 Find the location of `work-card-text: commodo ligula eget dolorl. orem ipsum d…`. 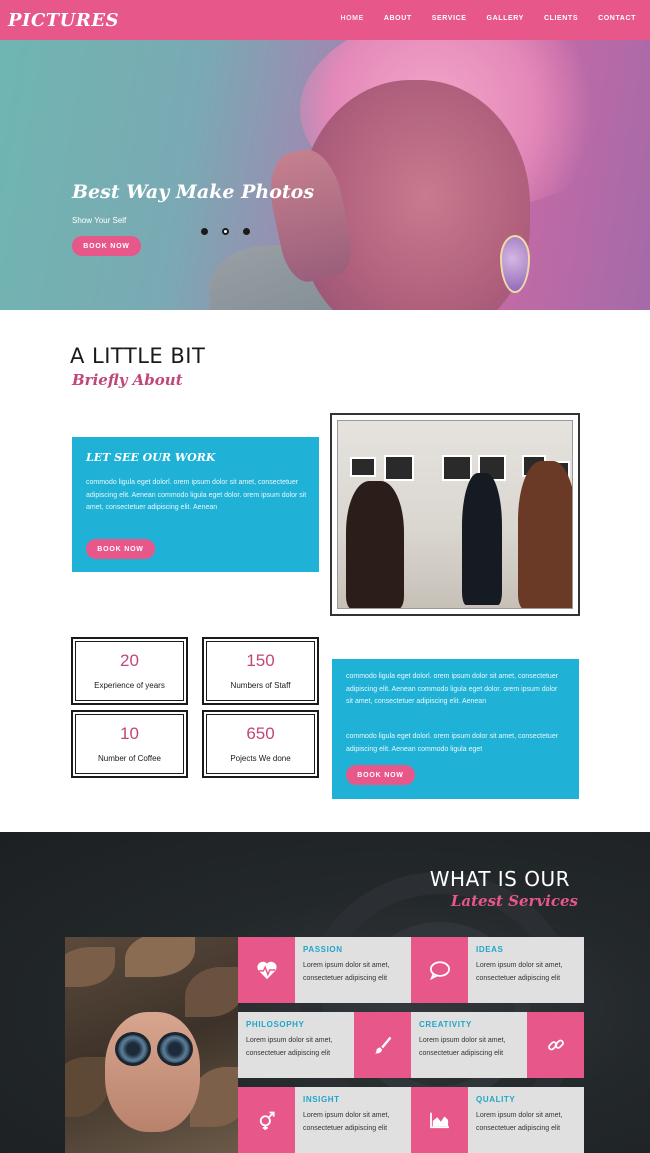

work-card-text: commodo ligula eget dolorl. orem ipsum d… is located at coordinates (196, 495).